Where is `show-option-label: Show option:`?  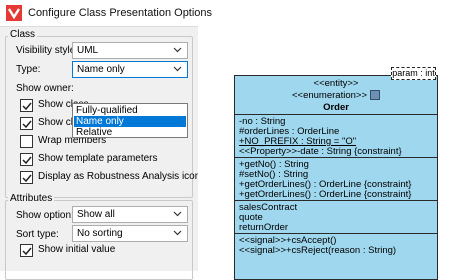 show-option-label: Show option: is located at coordinates (45, 215).